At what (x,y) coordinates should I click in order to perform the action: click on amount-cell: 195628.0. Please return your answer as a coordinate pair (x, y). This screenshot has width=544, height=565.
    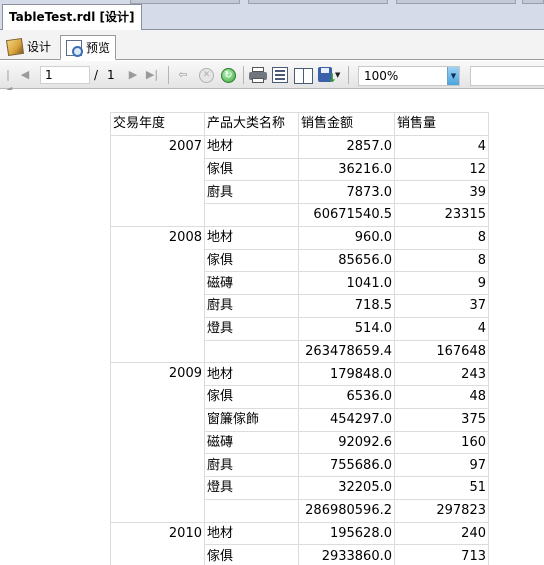
    Looking at the image, I should click on (346, 533).